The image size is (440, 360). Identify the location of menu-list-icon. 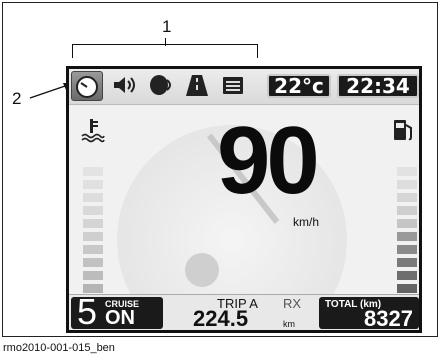
(233, 85).